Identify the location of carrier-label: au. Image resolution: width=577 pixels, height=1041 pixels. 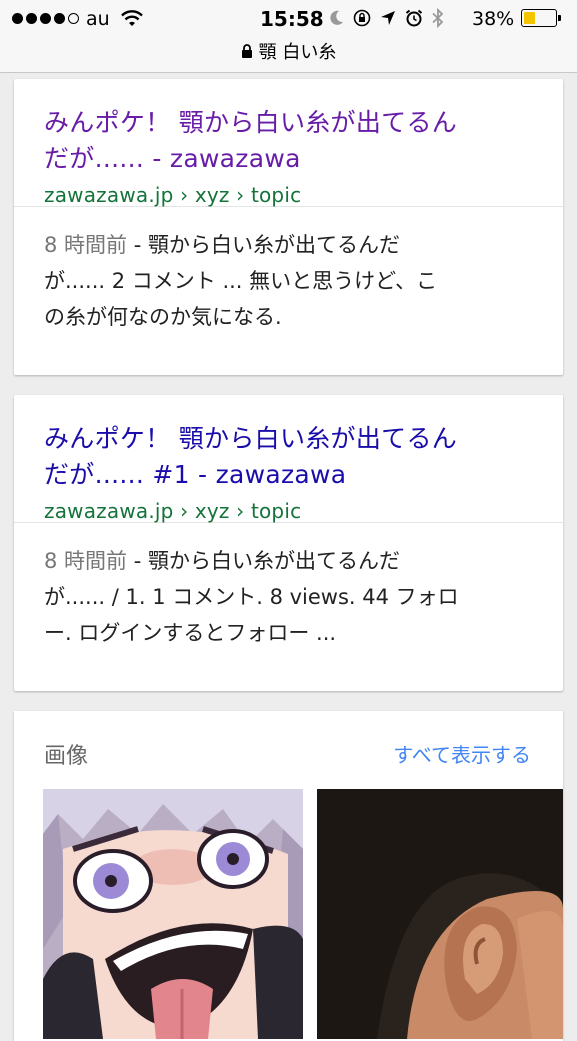
(98, 19).